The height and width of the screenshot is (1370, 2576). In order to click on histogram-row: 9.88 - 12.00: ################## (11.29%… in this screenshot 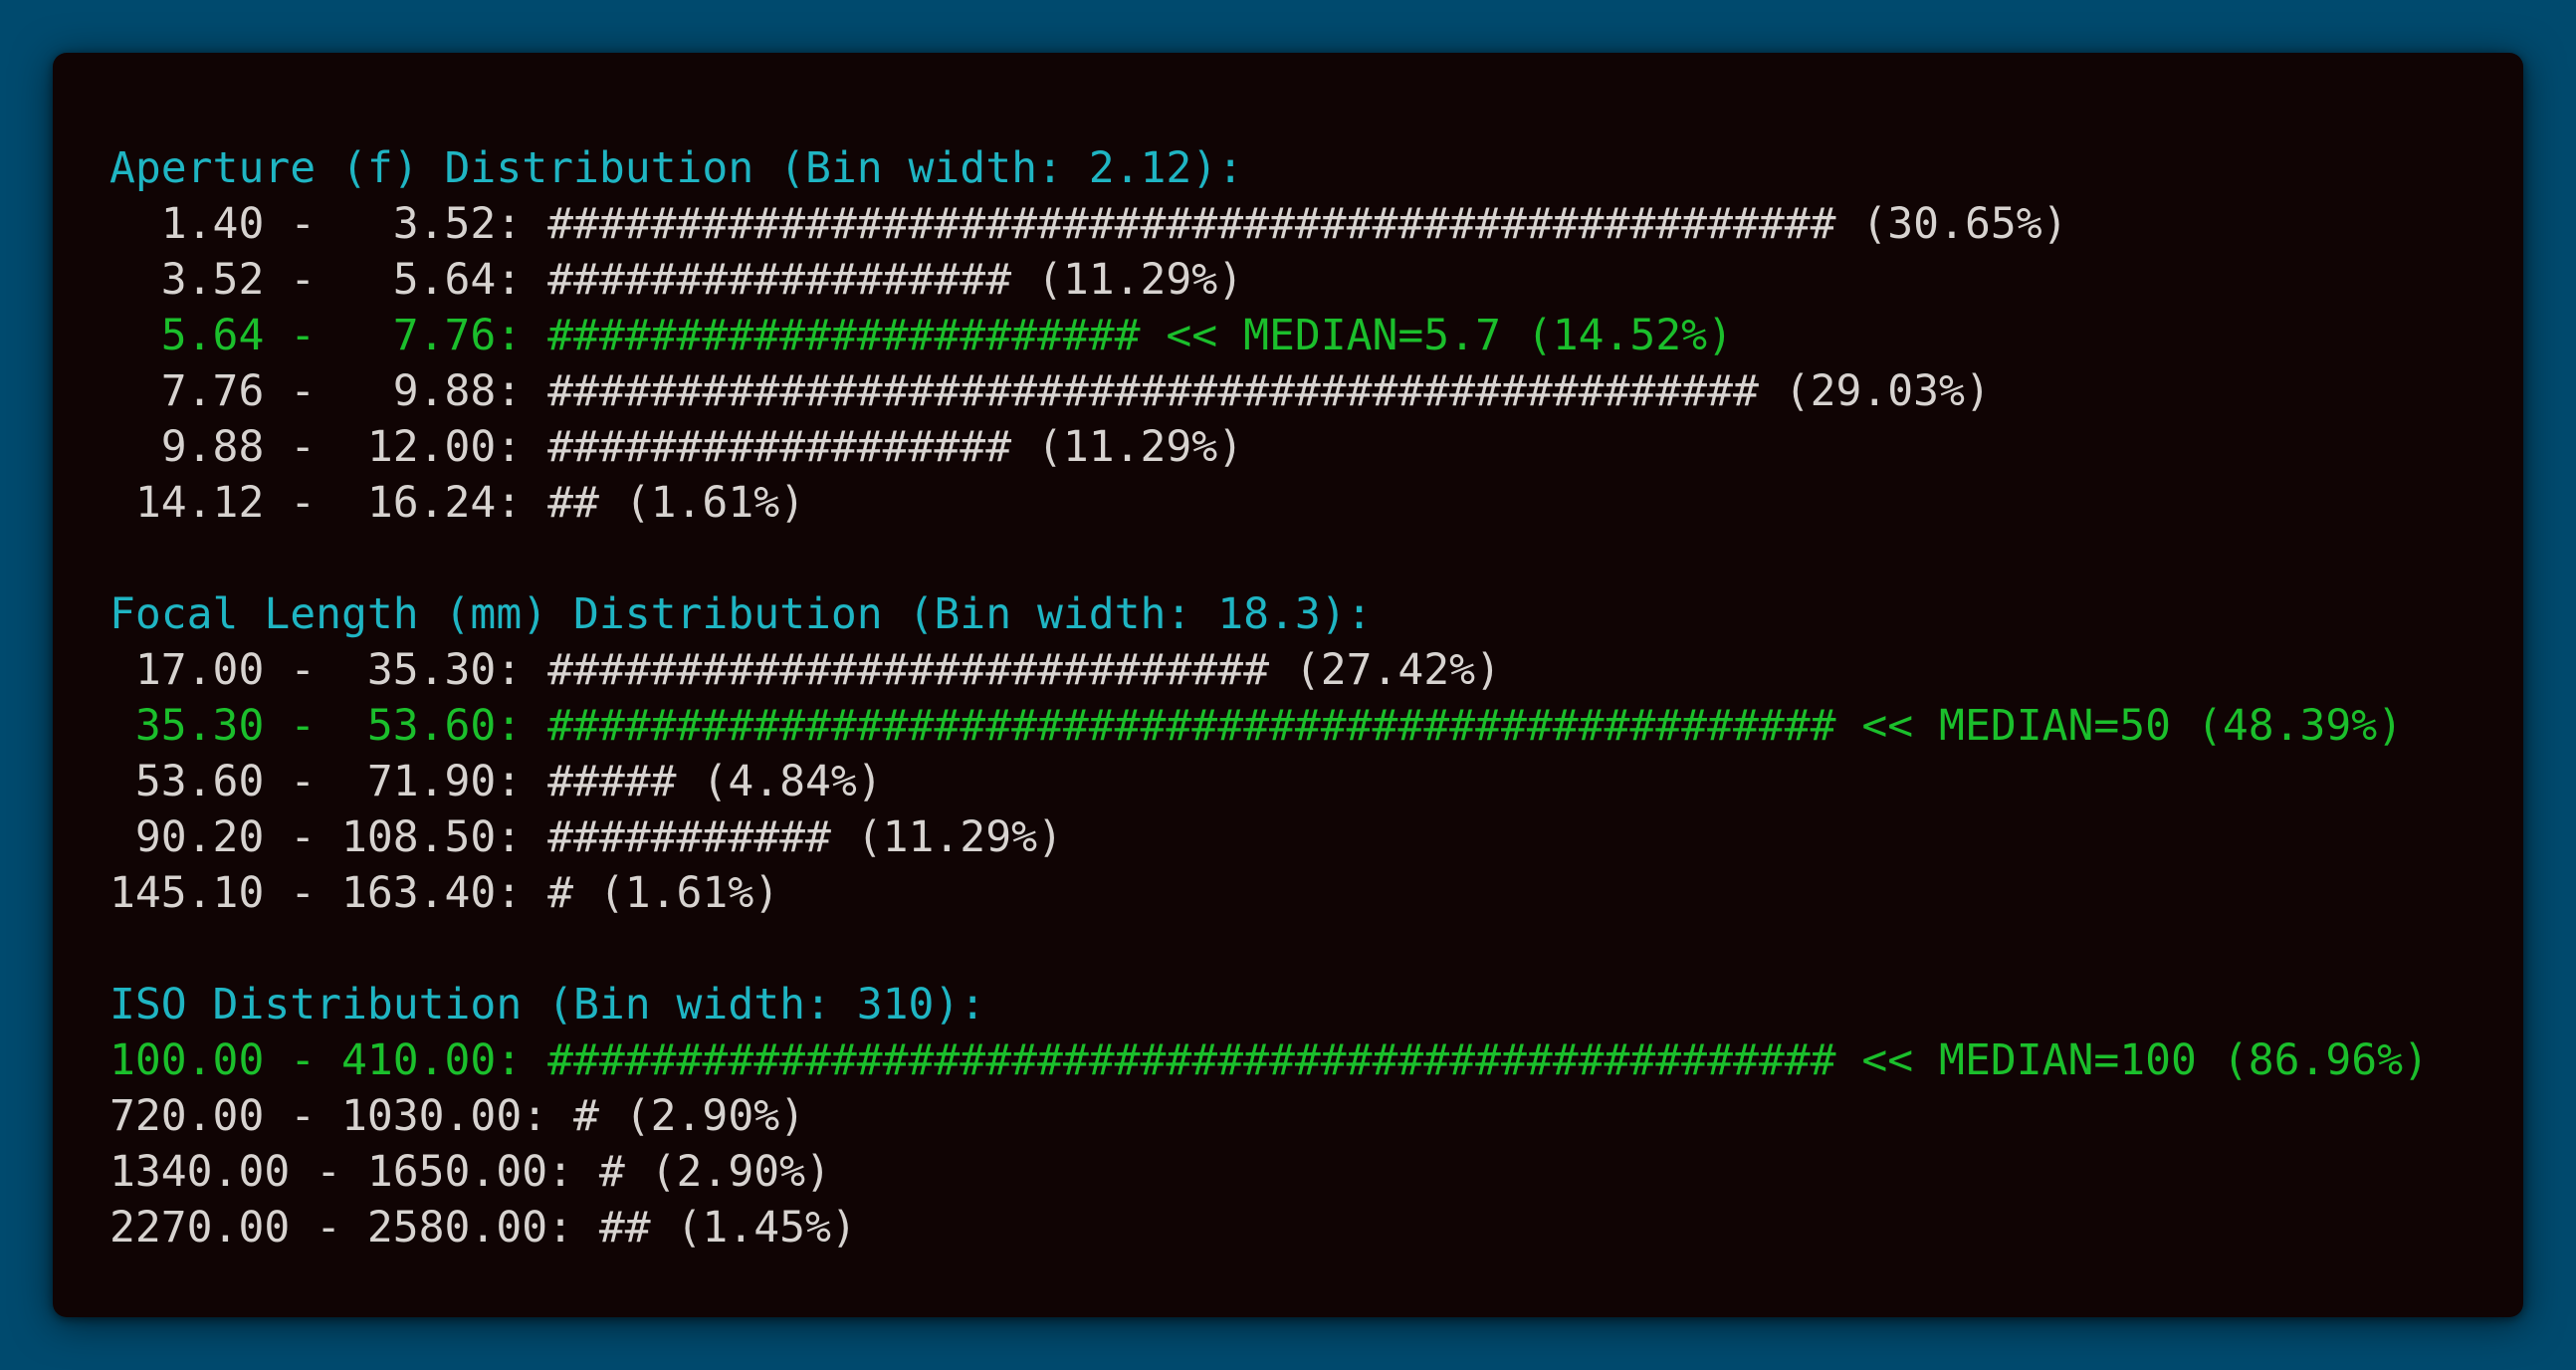, I will do `click(676, 447)`.